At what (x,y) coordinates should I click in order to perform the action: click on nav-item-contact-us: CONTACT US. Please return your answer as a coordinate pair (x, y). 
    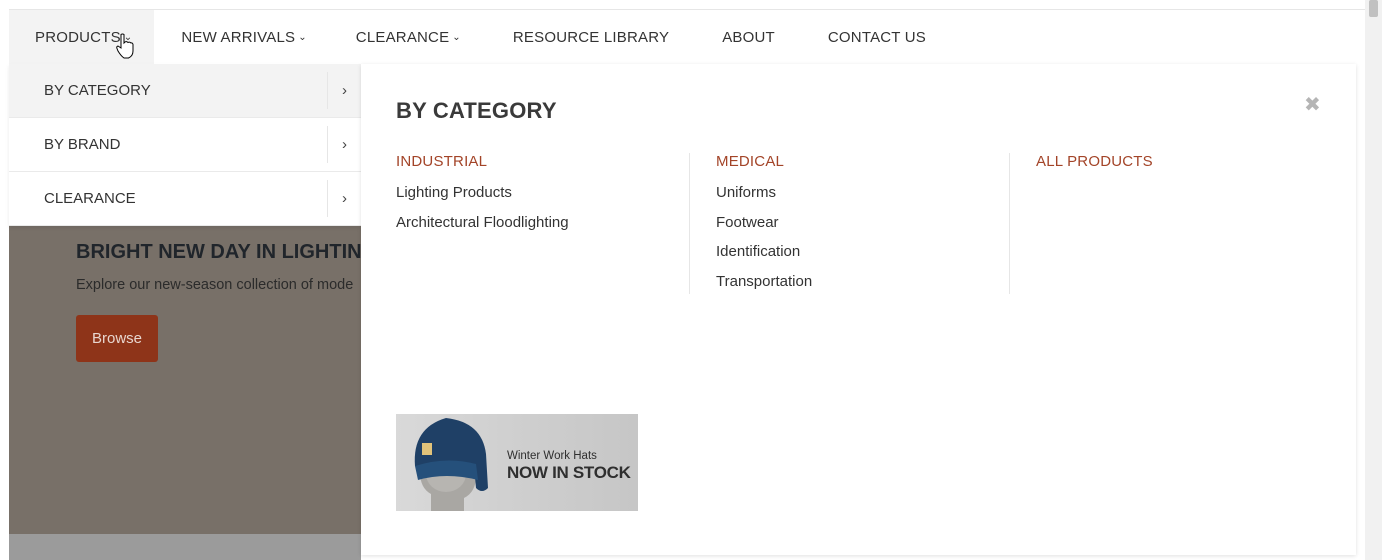
    Looking at the image, I should click on (850, 37).